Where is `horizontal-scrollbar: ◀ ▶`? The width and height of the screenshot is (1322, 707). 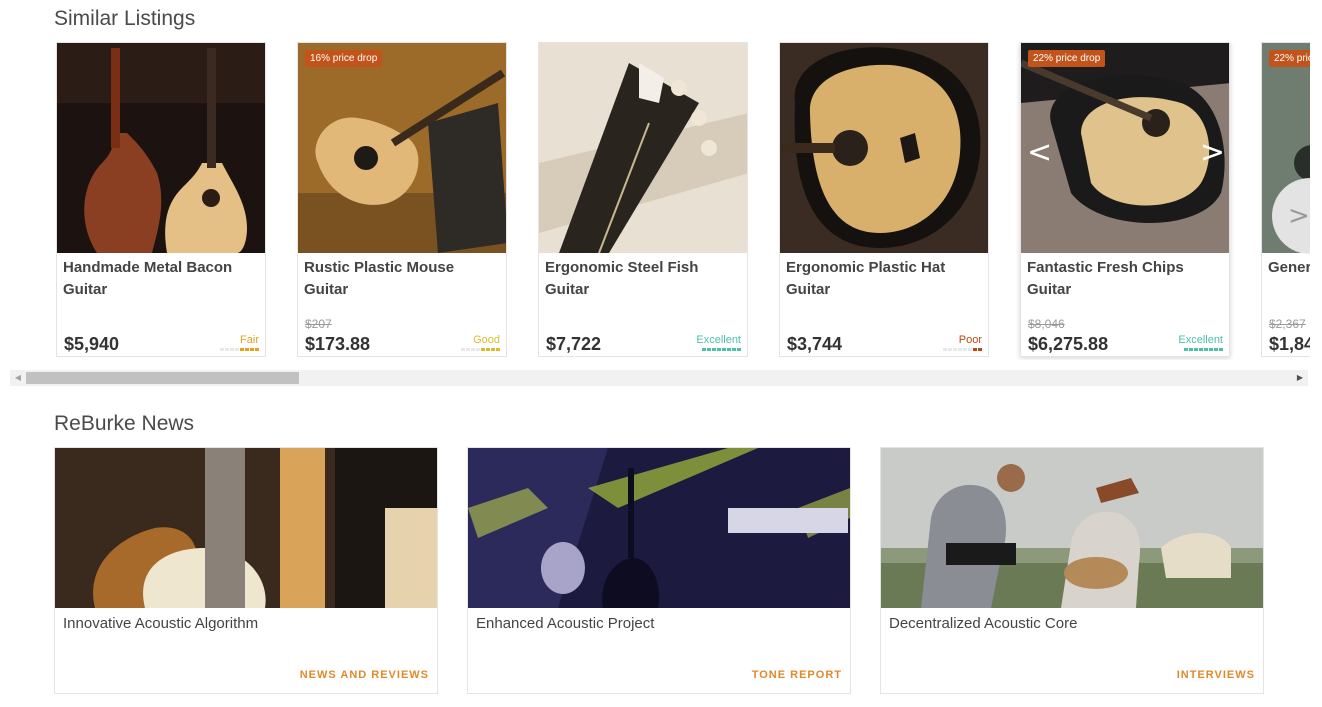
horizontal-scrollbar: ◀ ▶ is located at coordinates (659, 378).